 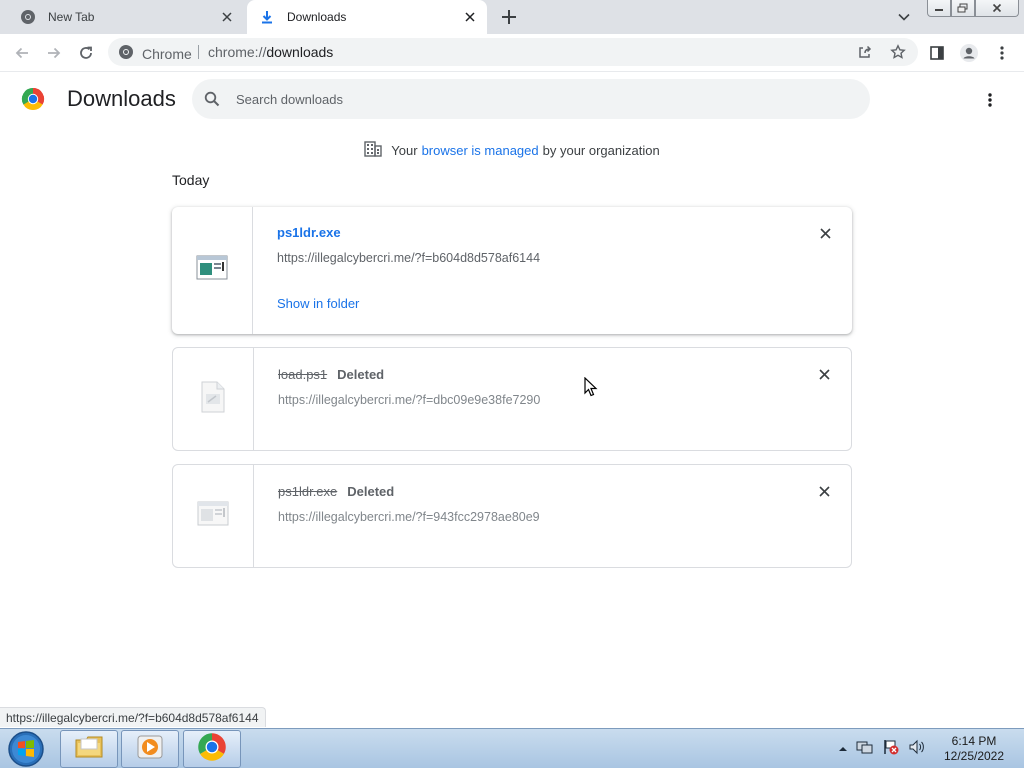 I want to click on media-player-icon, so click(x=150, y=749).